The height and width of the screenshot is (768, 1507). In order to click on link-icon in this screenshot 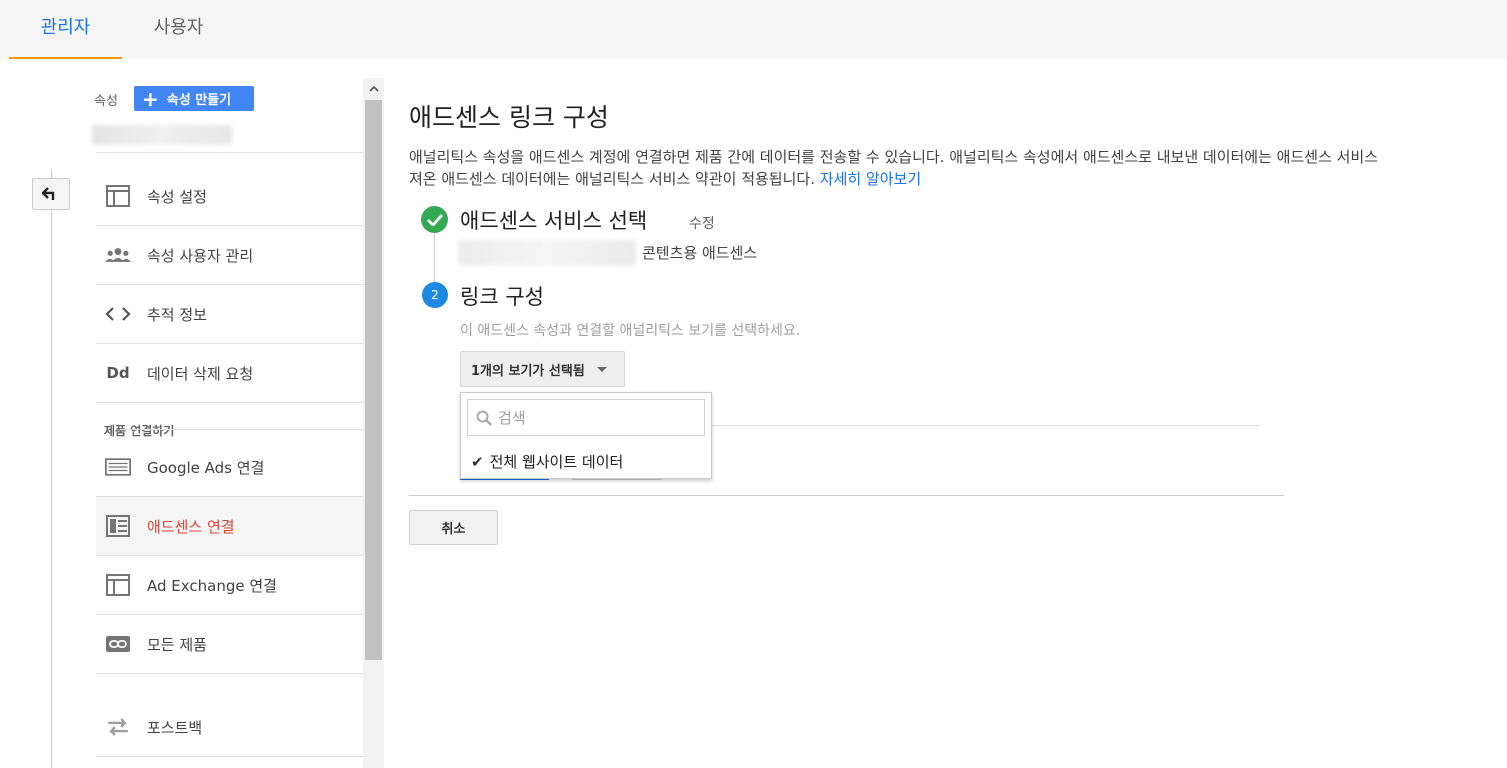, I will do `click(118, 644)`.